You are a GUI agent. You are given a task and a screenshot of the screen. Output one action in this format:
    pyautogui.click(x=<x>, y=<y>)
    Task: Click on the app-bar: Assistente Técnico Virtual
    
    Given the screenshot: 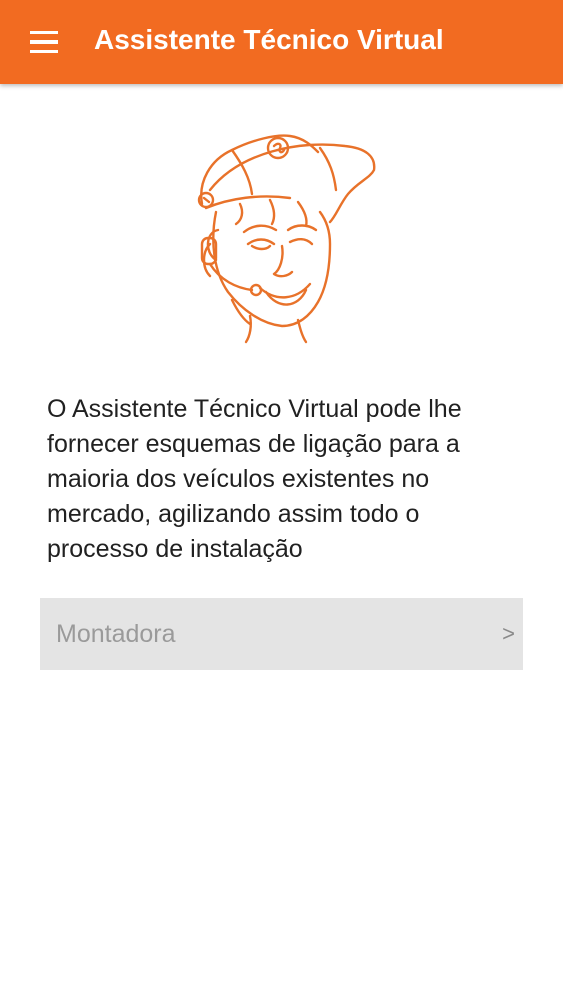 What is the action you would take?
    pyautogui.click(x=281, y=42)
    